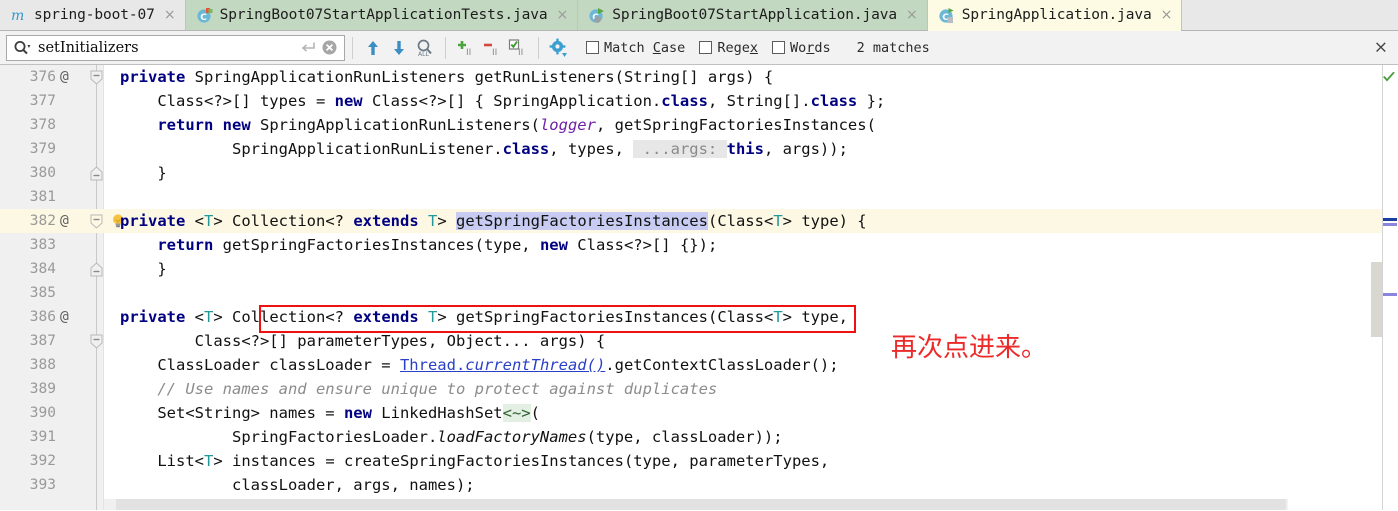  I want to click on code-text: classLoader, args, names);, so click(297, 485).